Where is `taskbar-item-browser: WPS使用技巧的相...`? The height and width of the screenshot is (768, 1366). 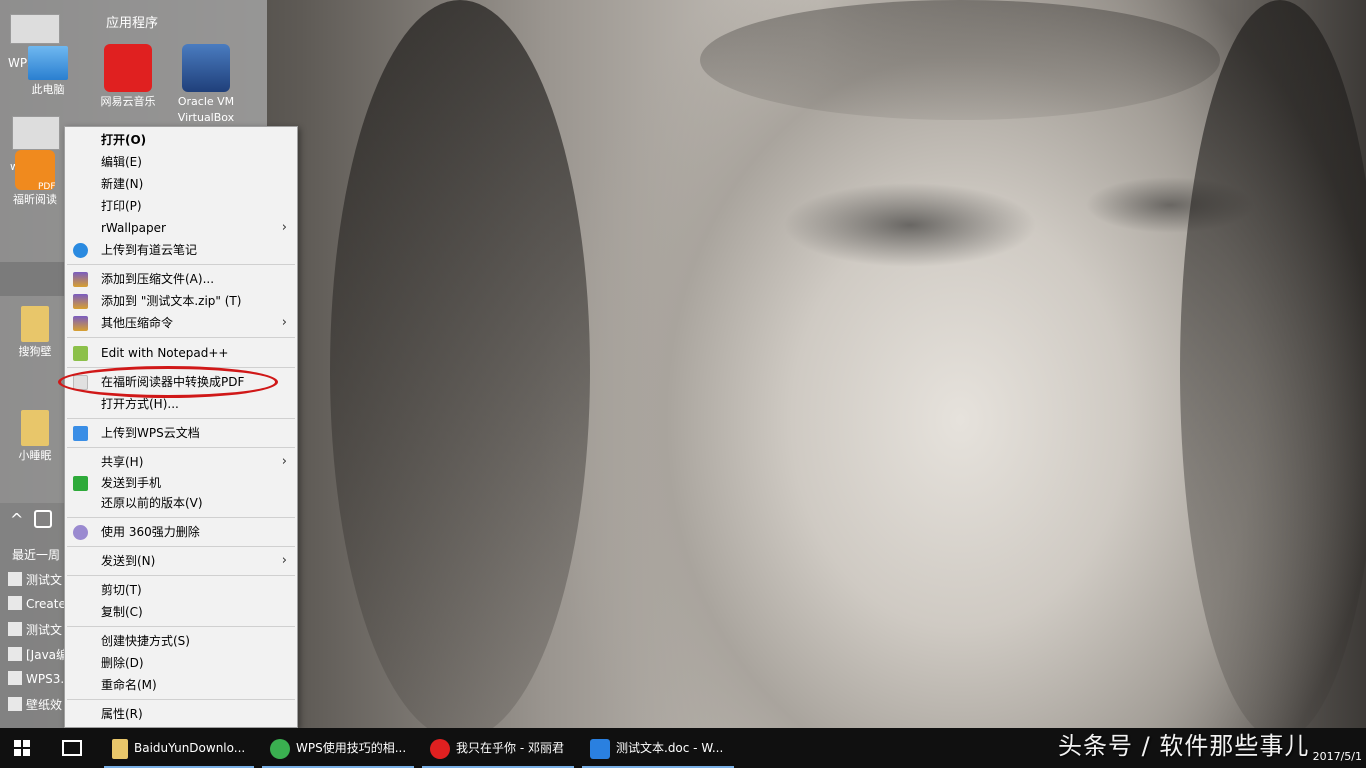
taskbar-item-browser: WPS使用技巧的相... is located at coordinates (338, 748).